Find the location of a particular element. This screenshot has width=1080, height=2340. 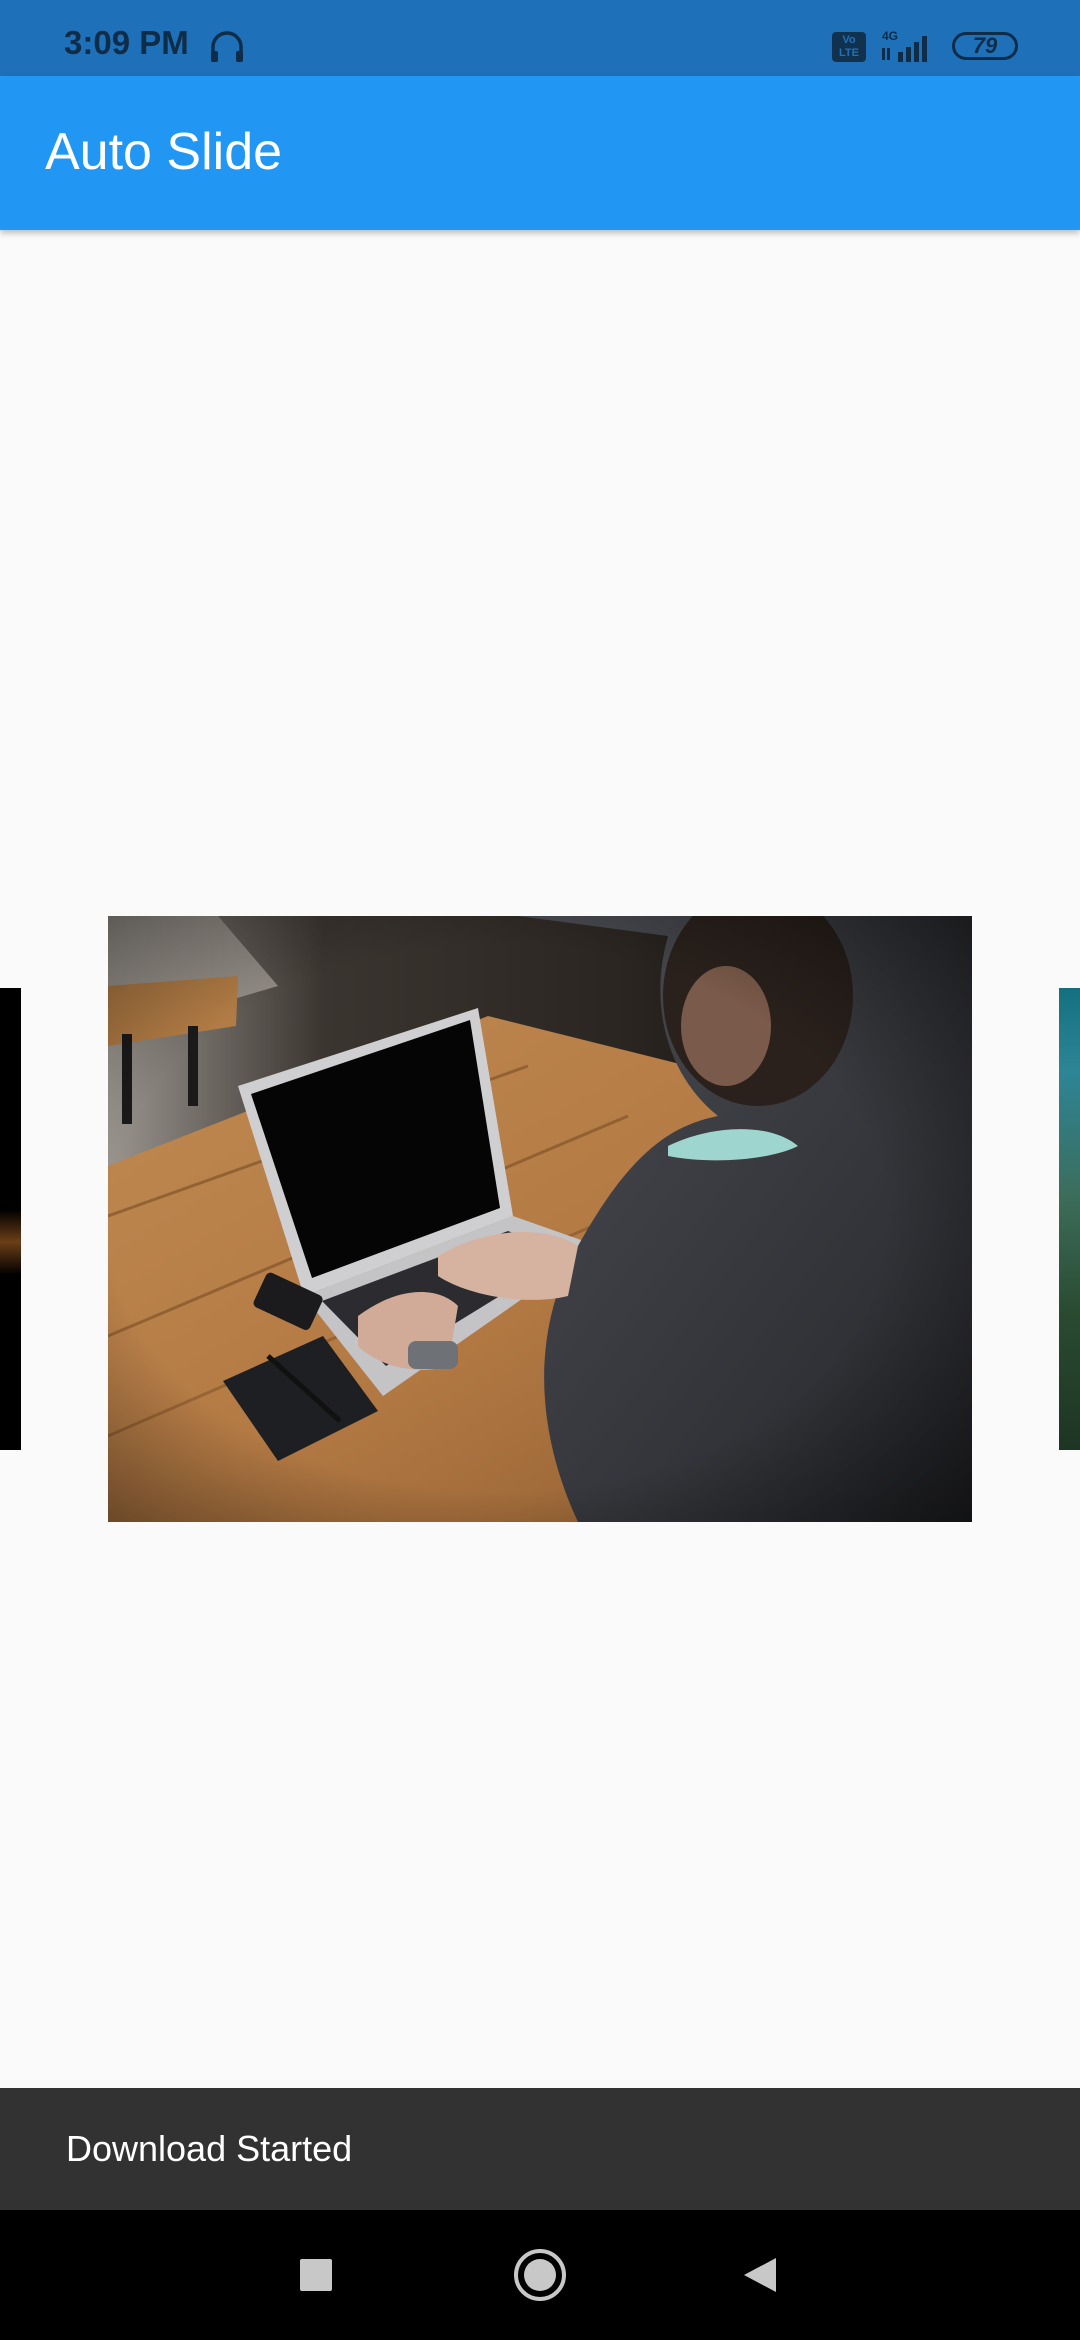

recents-square-icon is located at coordinates (316, 2275).